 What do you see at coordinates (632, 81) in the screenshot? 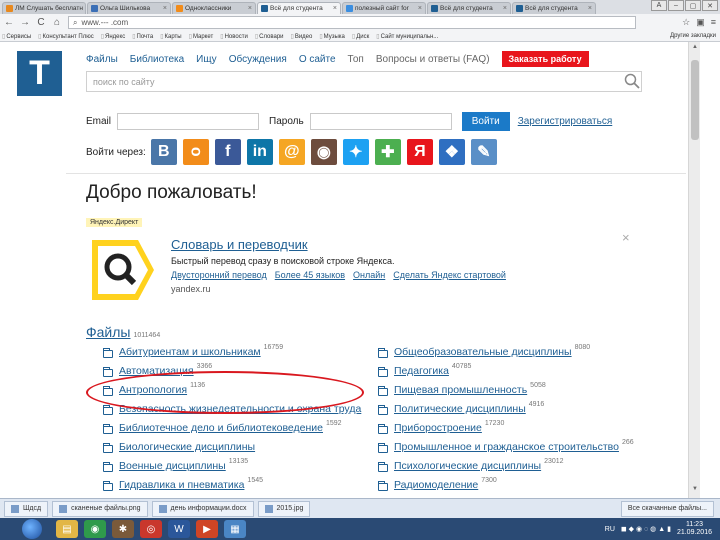
I see `search-icon` at bounding box center [632, 81].